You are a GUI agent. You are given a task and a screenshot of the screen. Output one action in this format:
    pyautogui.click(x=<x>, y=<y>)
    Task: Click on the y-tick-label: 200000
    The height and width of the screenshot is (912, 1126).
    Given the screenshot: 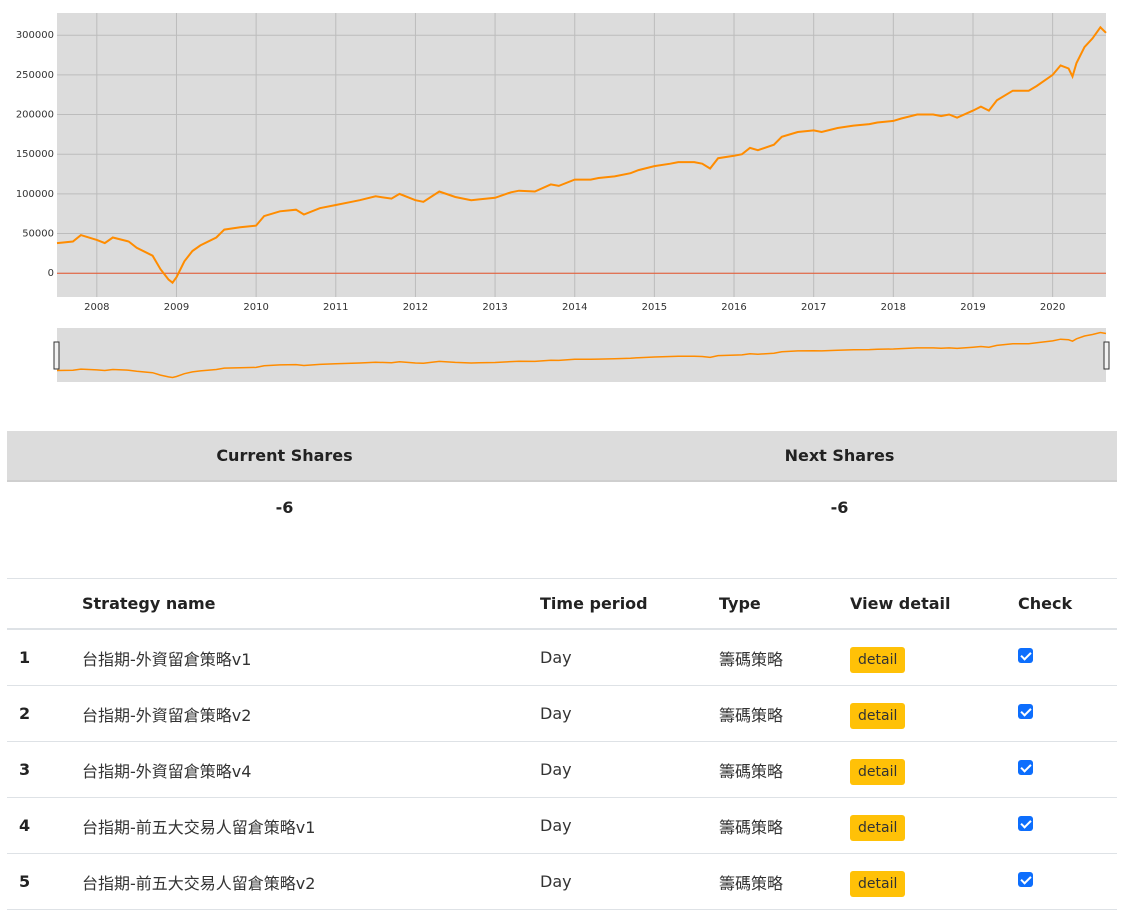 What is the action you would take?
    pyautogui.click(x=35, y=115)
    